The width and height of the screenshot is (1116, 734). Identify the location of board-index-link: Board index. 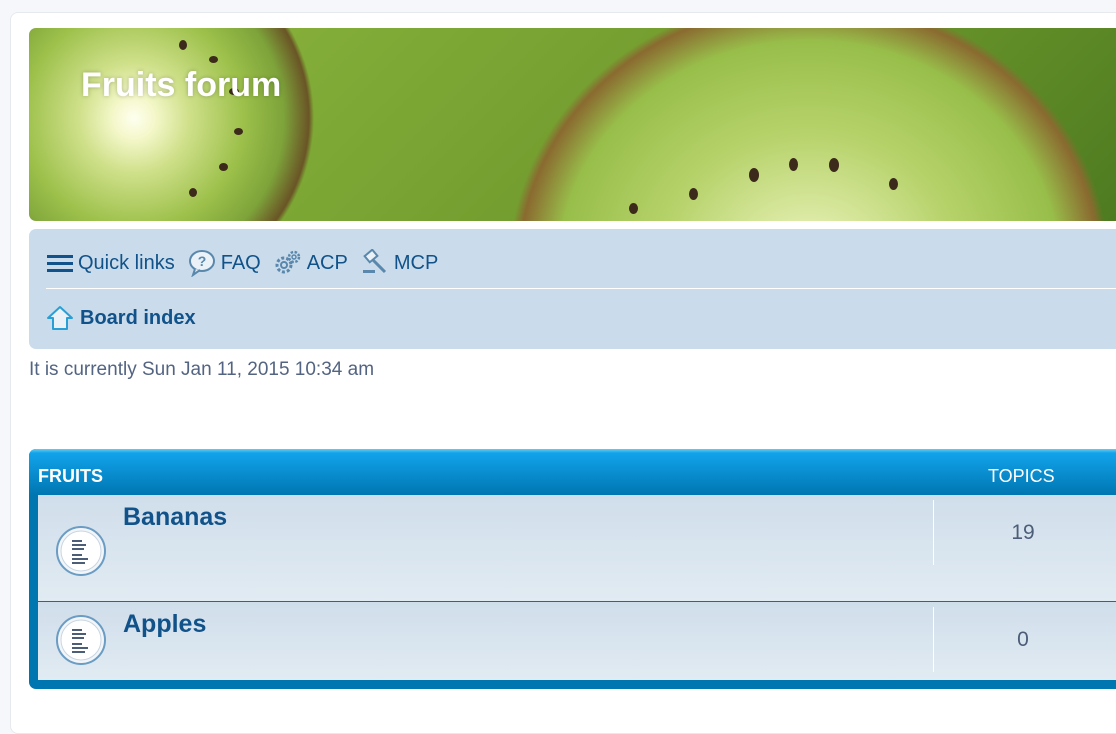
(138, 318).